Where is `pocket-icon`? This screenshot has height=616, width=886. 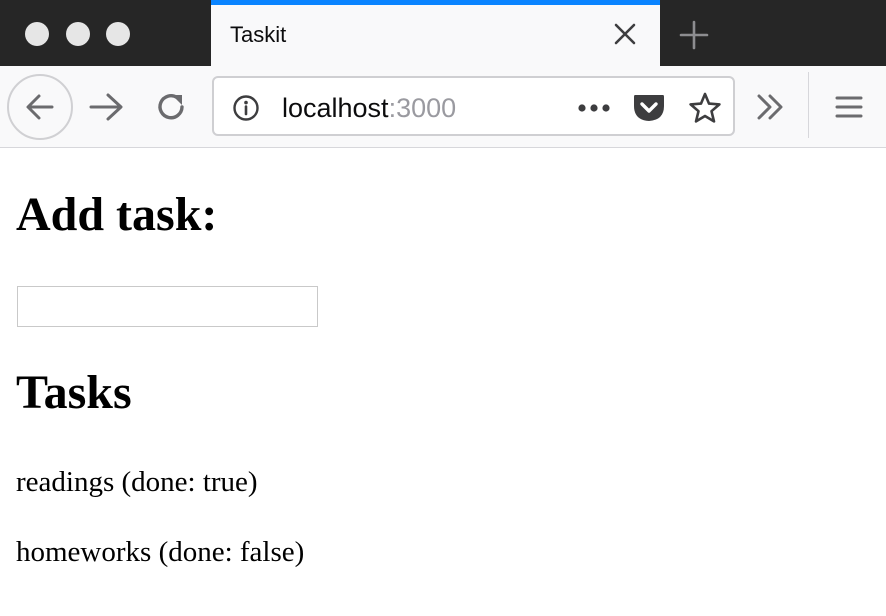 pocket-icon is located at coordinates (649, 108).